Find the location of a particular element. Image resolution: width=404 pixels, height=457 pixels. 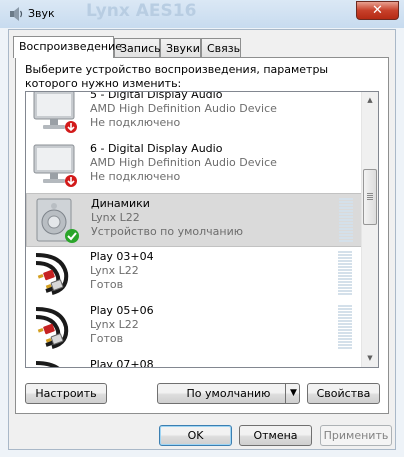

scroll-up-icon: ▲ is located at coordinates (370, 100).